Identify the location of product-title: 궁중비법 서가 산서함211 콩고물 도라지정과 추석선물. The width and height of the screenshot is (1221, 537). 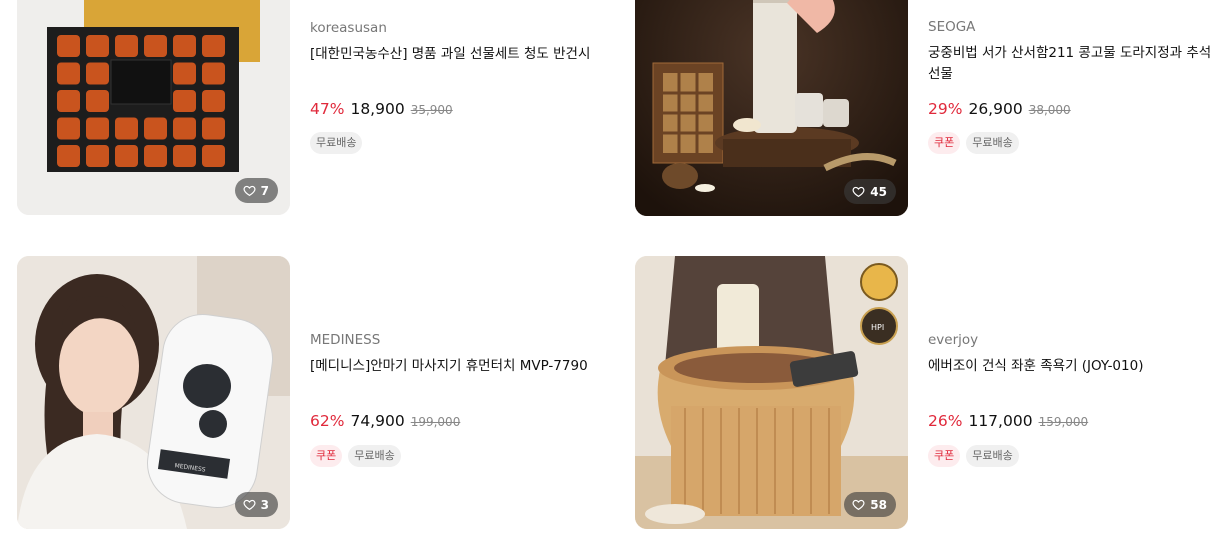
(1073, 64).